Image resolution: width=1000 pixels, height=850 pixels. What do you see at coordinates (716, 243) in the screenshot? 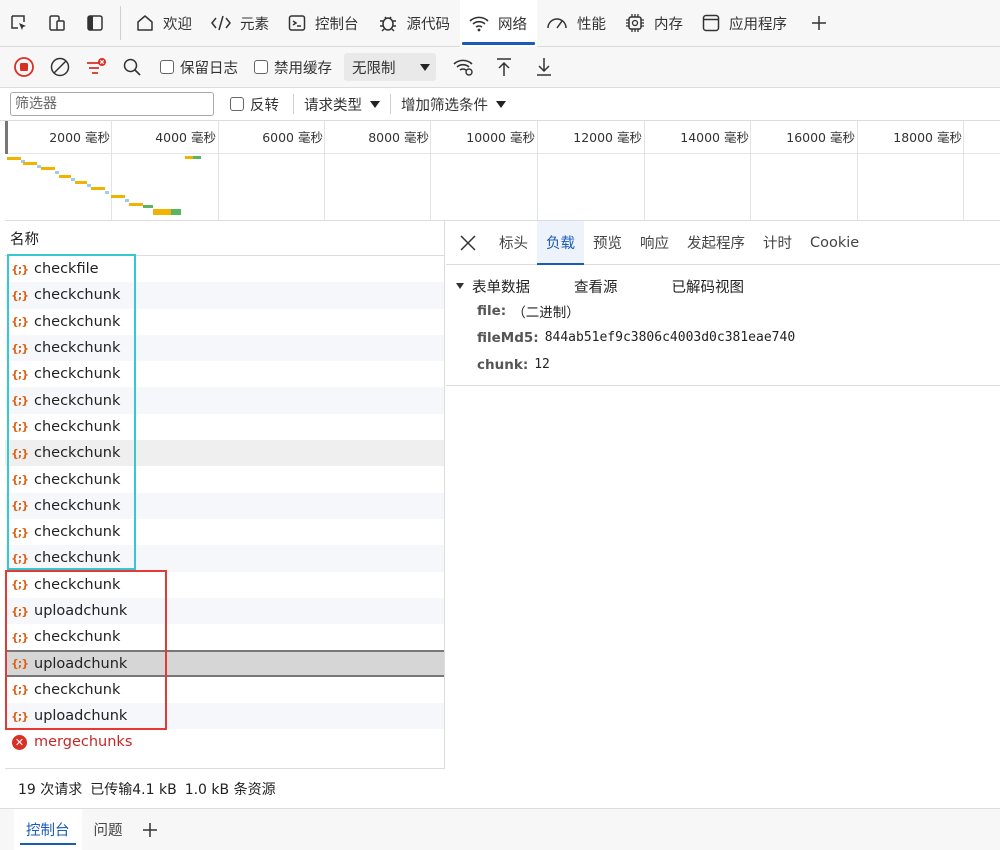
I see `detail-tab: 发起程序` at bounding box center [716, 243].